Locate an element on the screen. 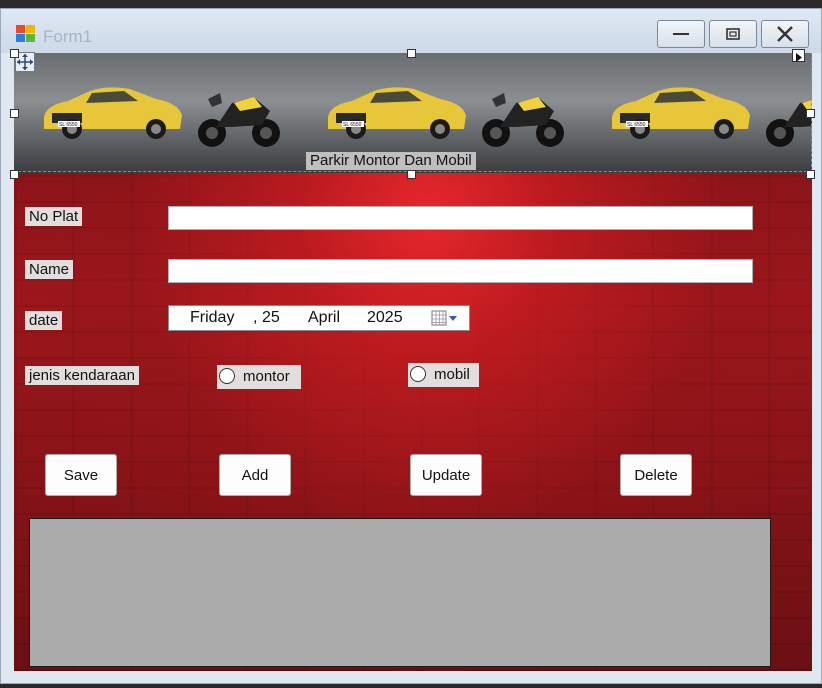  minimize-button is located at coordinates (681, 34).